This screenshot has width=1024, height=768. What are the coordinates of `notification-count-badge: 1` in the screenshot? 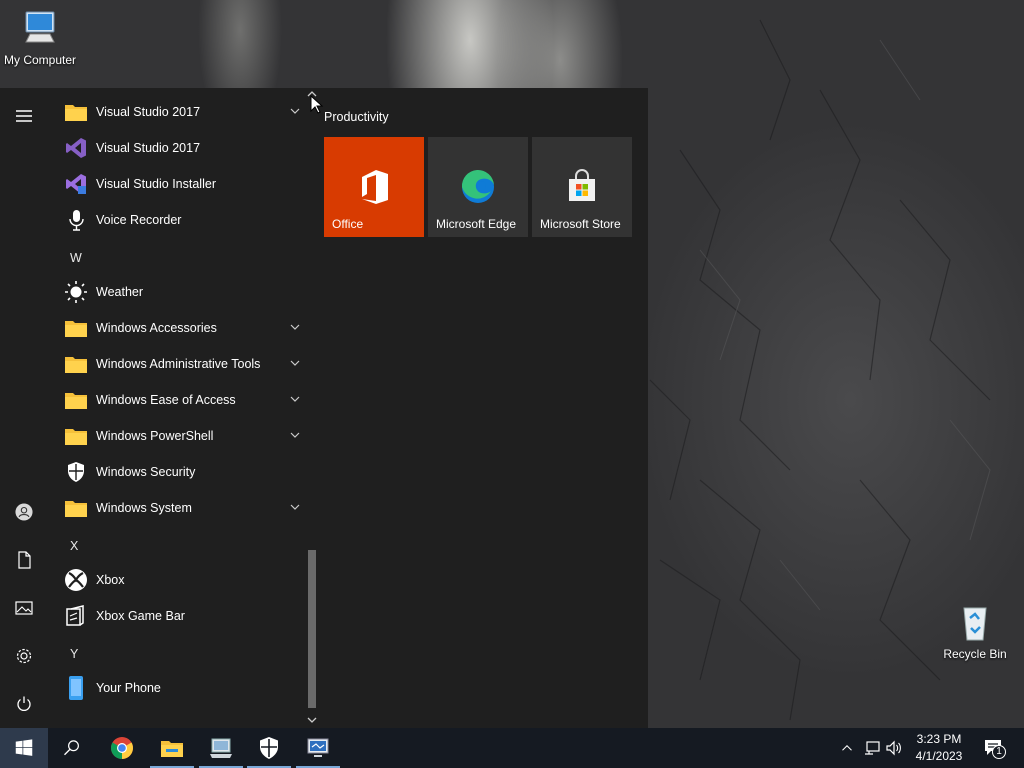 It's located at (999, 752).